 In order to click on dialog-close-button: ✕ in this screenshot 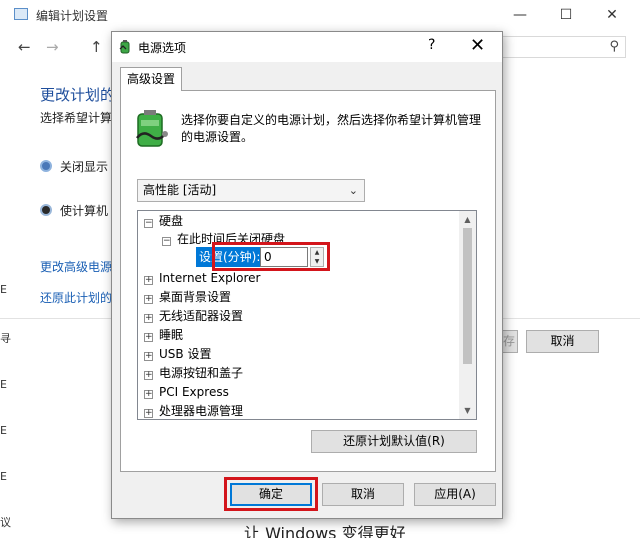, I will do `click(477, 45)`.